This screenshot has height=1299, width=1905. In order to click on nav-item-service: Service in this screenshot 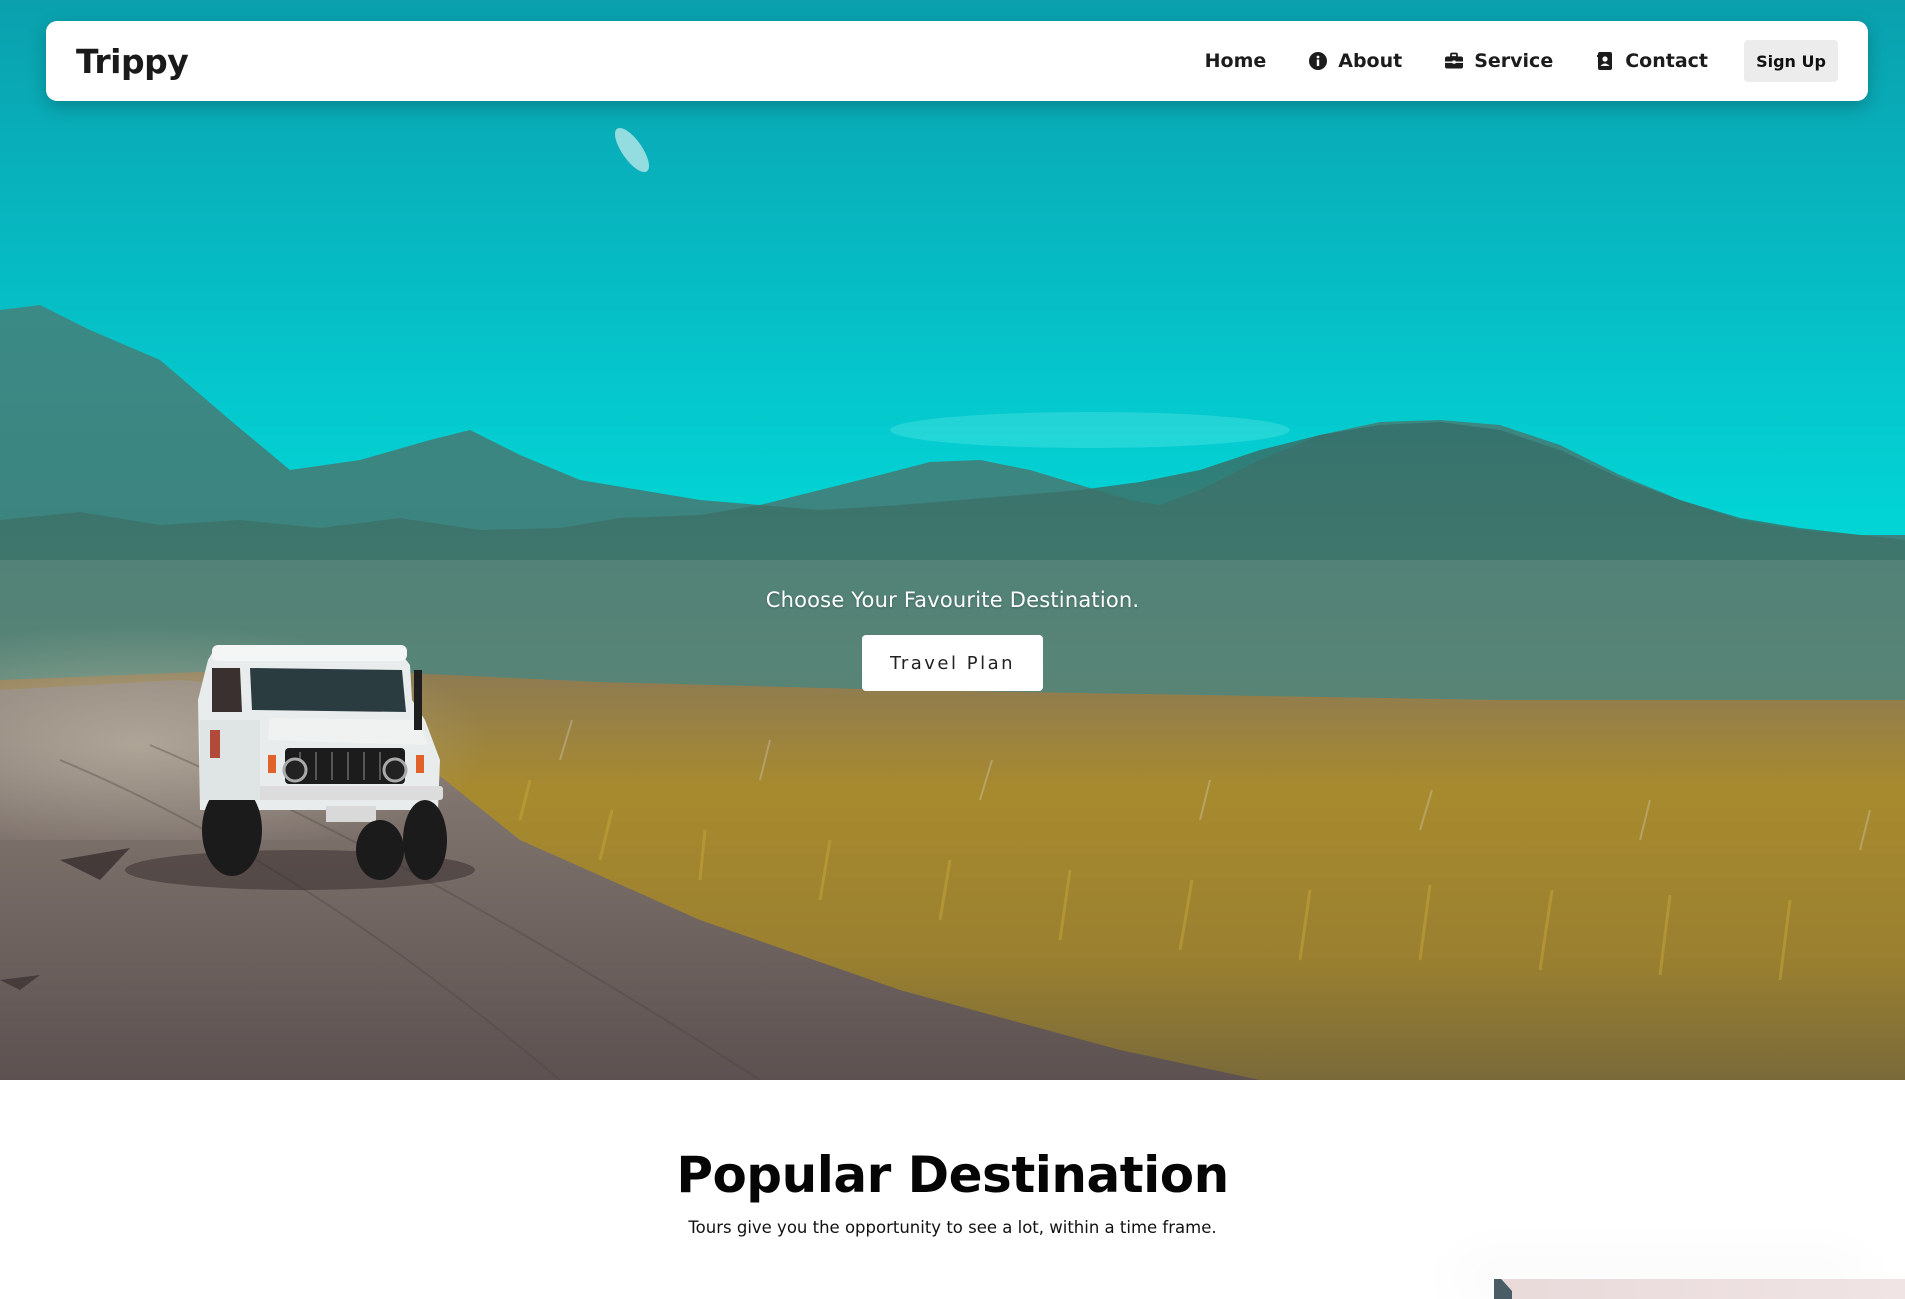, I will do `click(1498, 61)`.